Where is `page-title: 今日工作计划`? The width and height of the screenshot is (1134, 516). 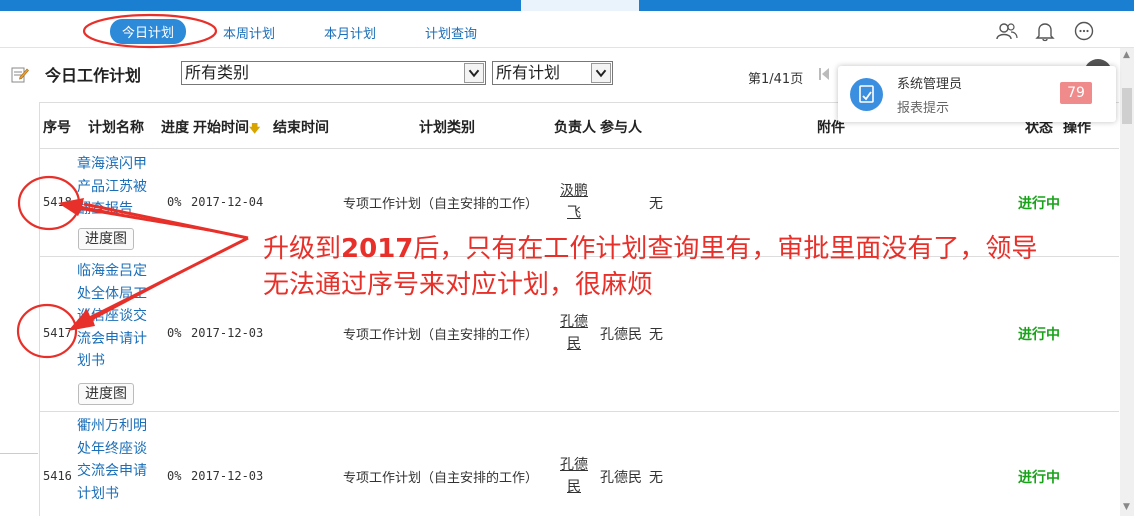
page-title: 今日工作计划 is located at coordinates (93, 75).